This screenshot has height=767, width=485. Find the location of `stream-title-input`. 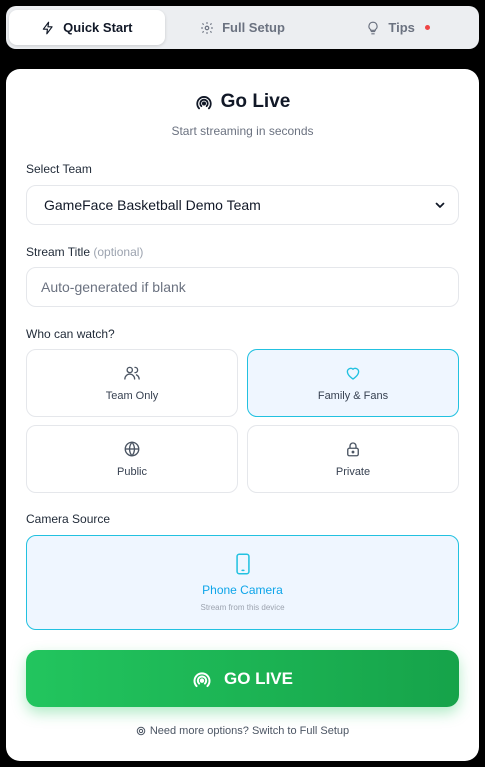

stream-title-input is located at coordinates (242, 287).